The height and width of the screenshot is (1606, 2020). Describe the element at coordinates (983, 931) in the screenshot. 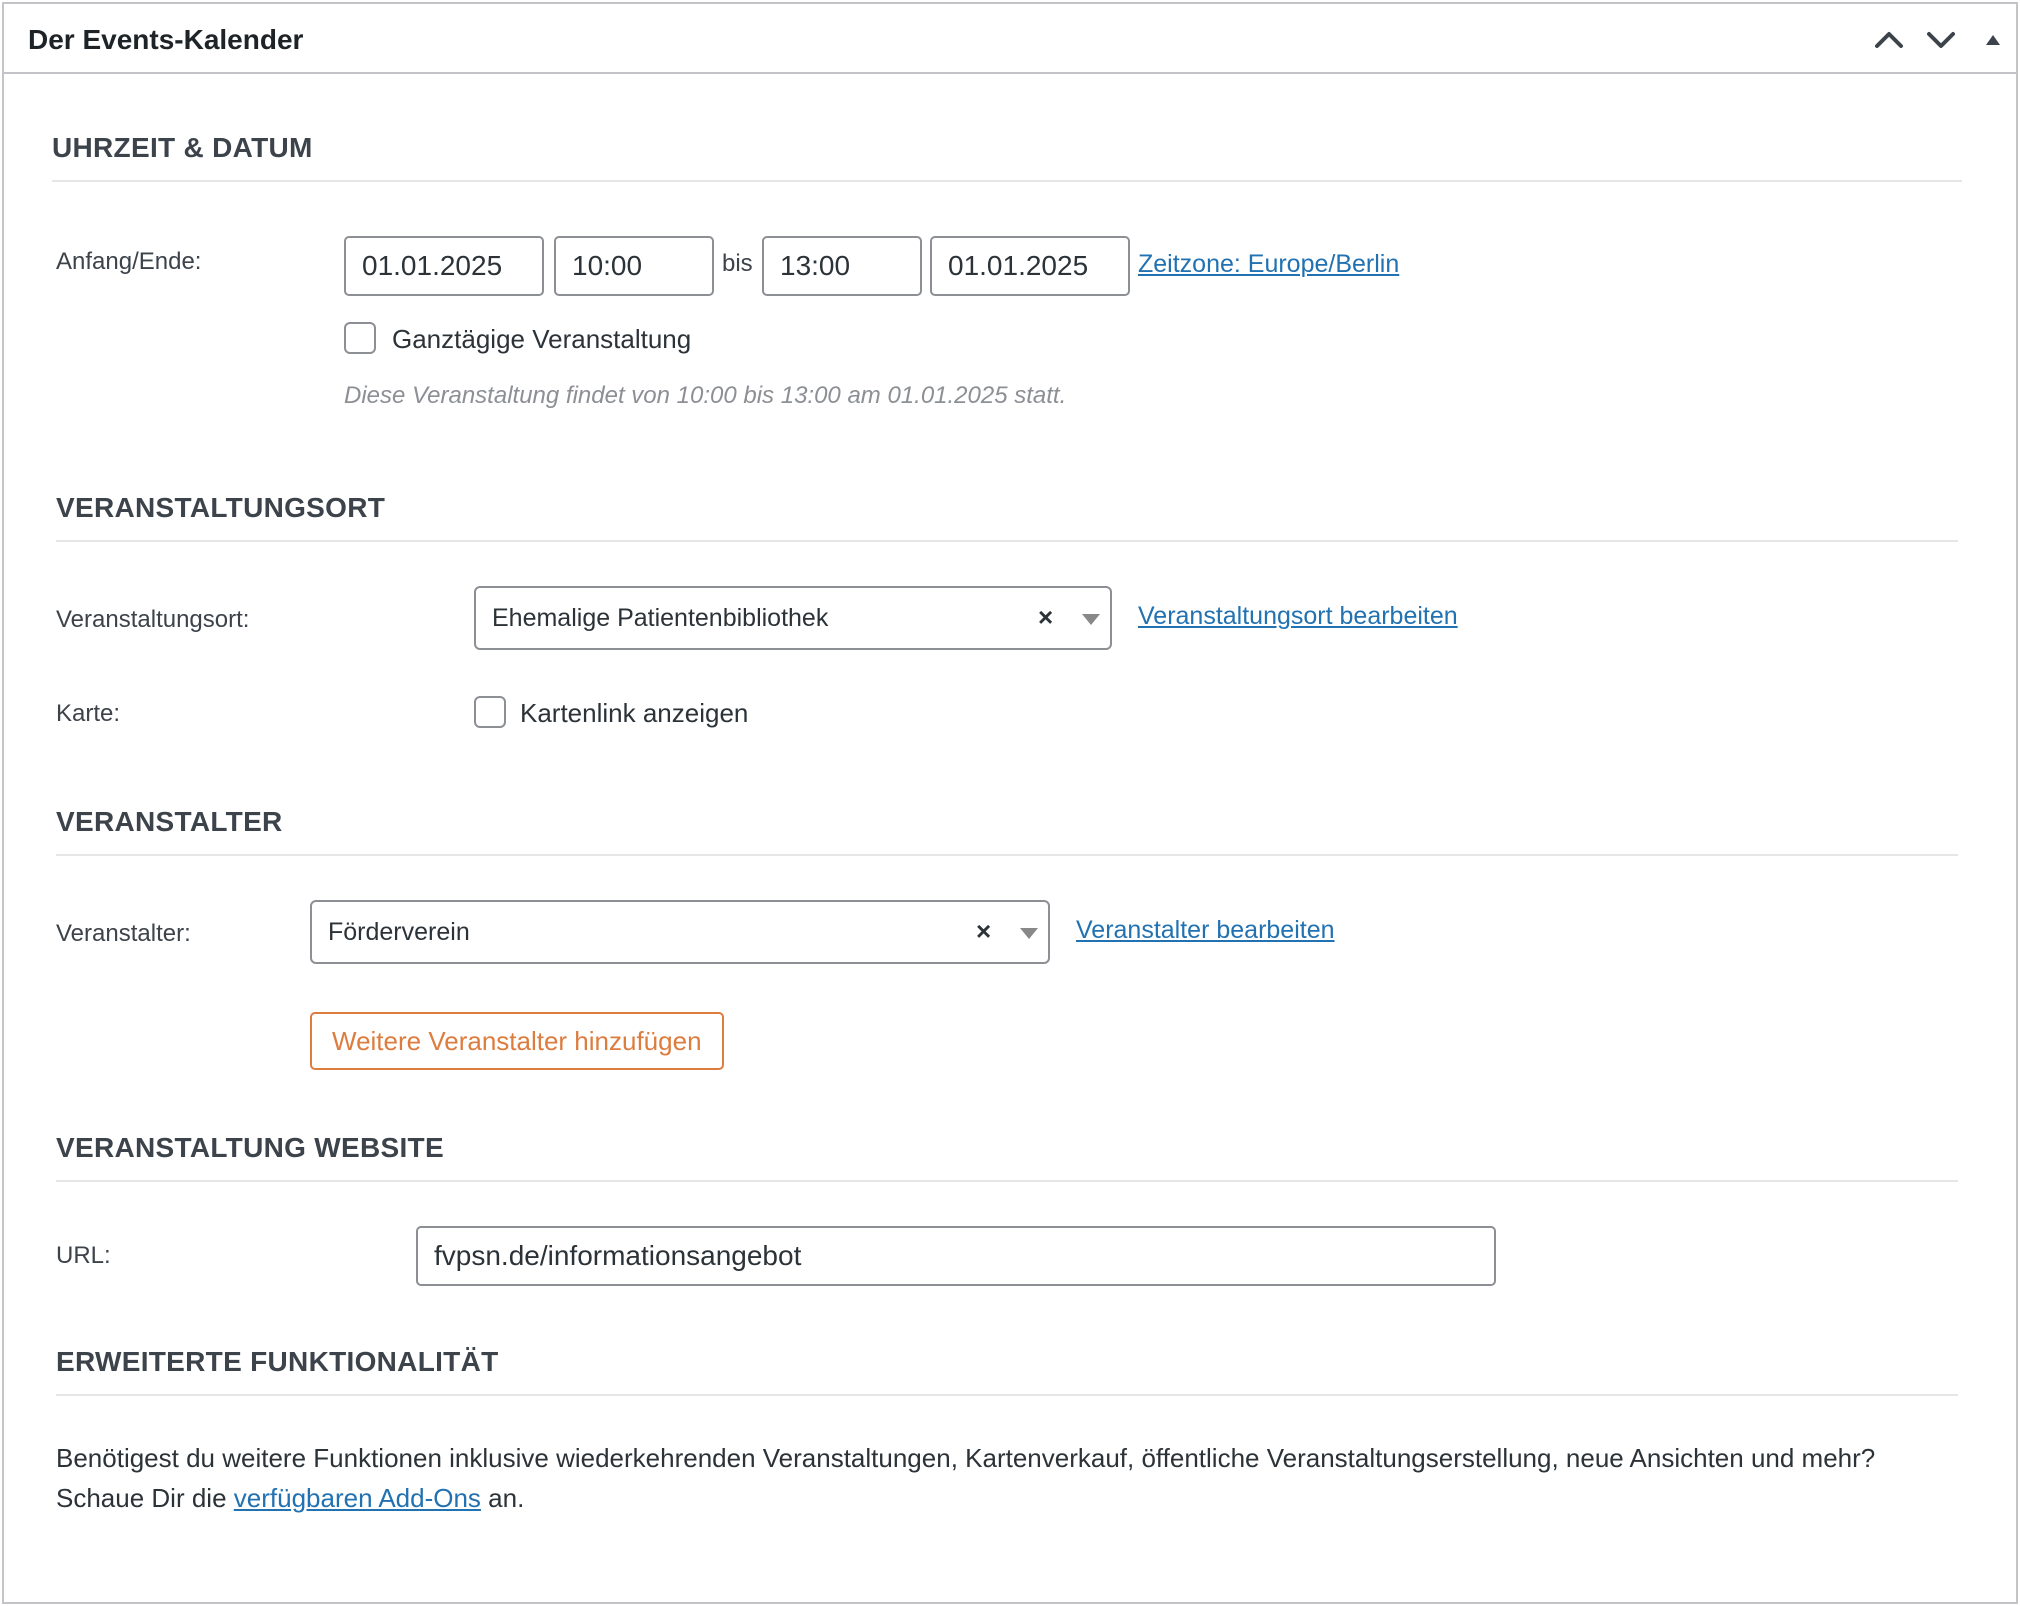

I see `organizer-clear-icon: ×` at that location.